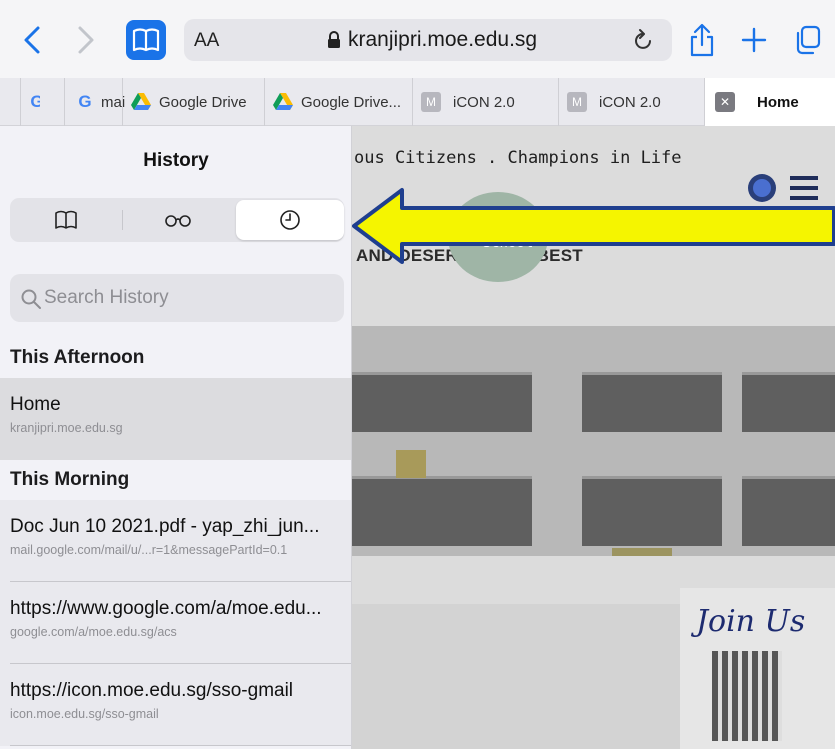  What do you see at coordinates (175, 419) in the screenshot?
I see `history-item: Home kranjipri.moe.edu.sg` at bounding box center [175, 419].